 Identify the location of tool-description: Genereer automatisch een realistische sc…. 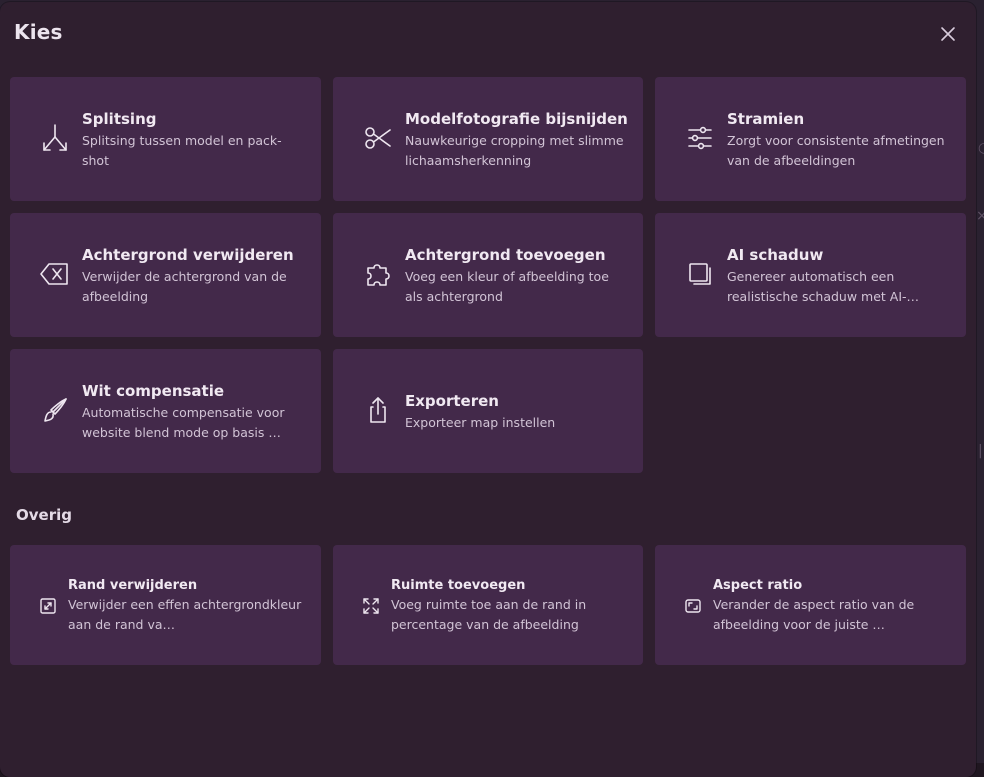
(823, 286).